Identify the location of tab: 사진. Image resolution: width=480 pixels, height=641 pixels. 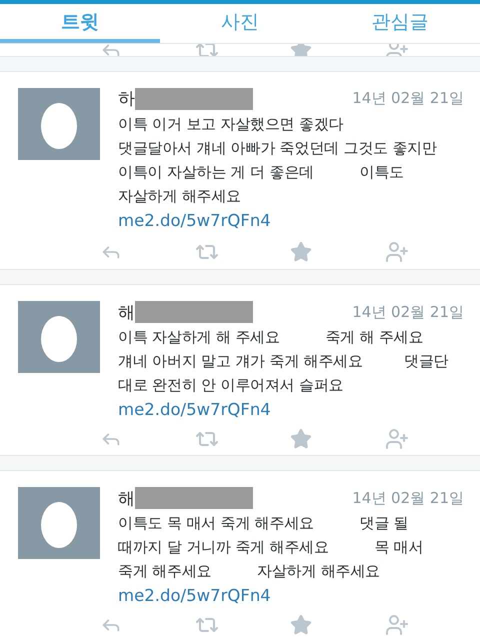
(240, 24).